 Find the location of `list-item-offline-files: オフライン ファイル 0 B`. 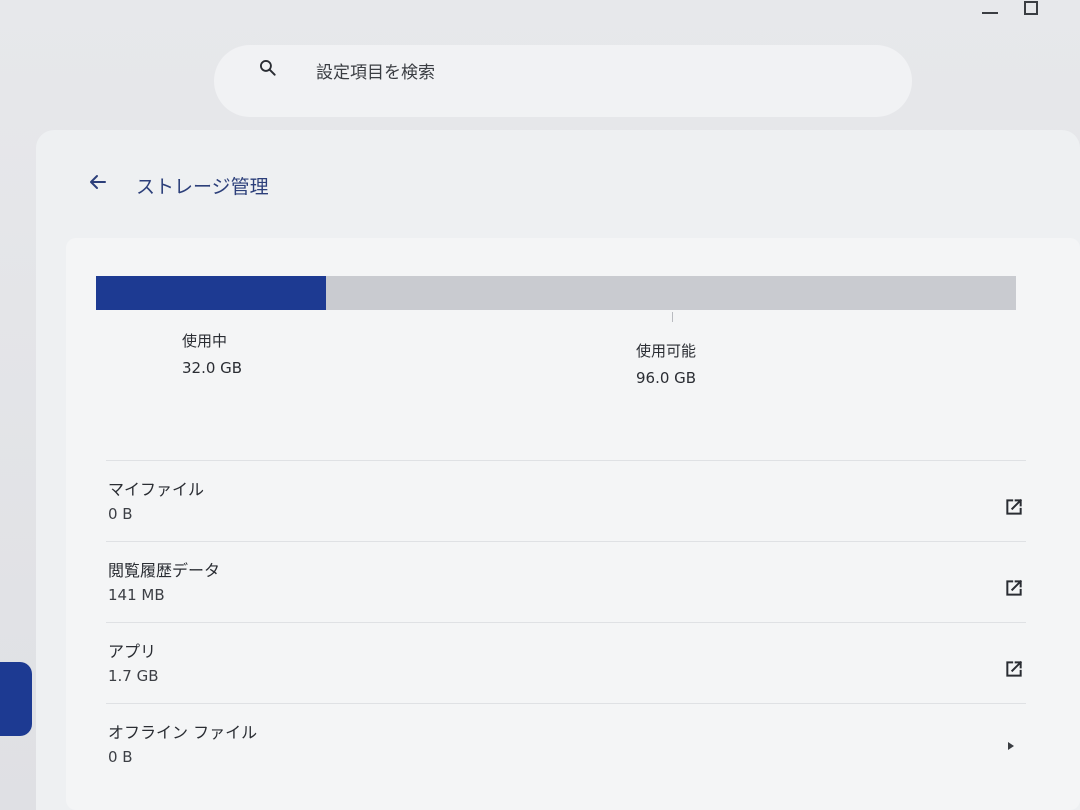

list-item-offline-files: オフライン ファイル 0 B is located at coordinates (566, 743).